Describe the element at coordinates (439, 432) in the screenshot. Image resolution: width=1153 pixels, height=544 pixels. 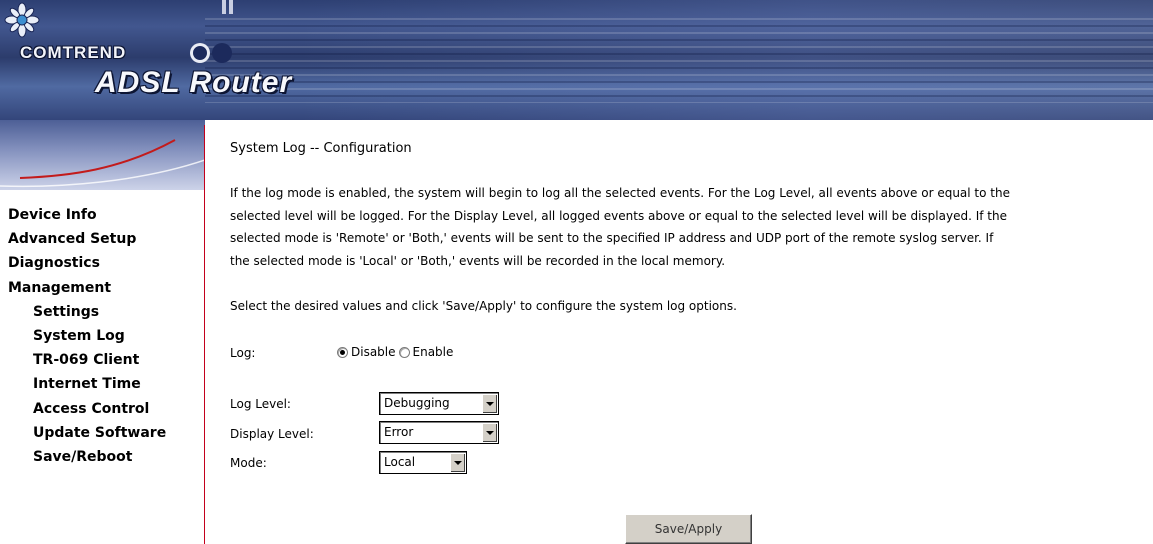
I see `display-level-select: Error` at that location.